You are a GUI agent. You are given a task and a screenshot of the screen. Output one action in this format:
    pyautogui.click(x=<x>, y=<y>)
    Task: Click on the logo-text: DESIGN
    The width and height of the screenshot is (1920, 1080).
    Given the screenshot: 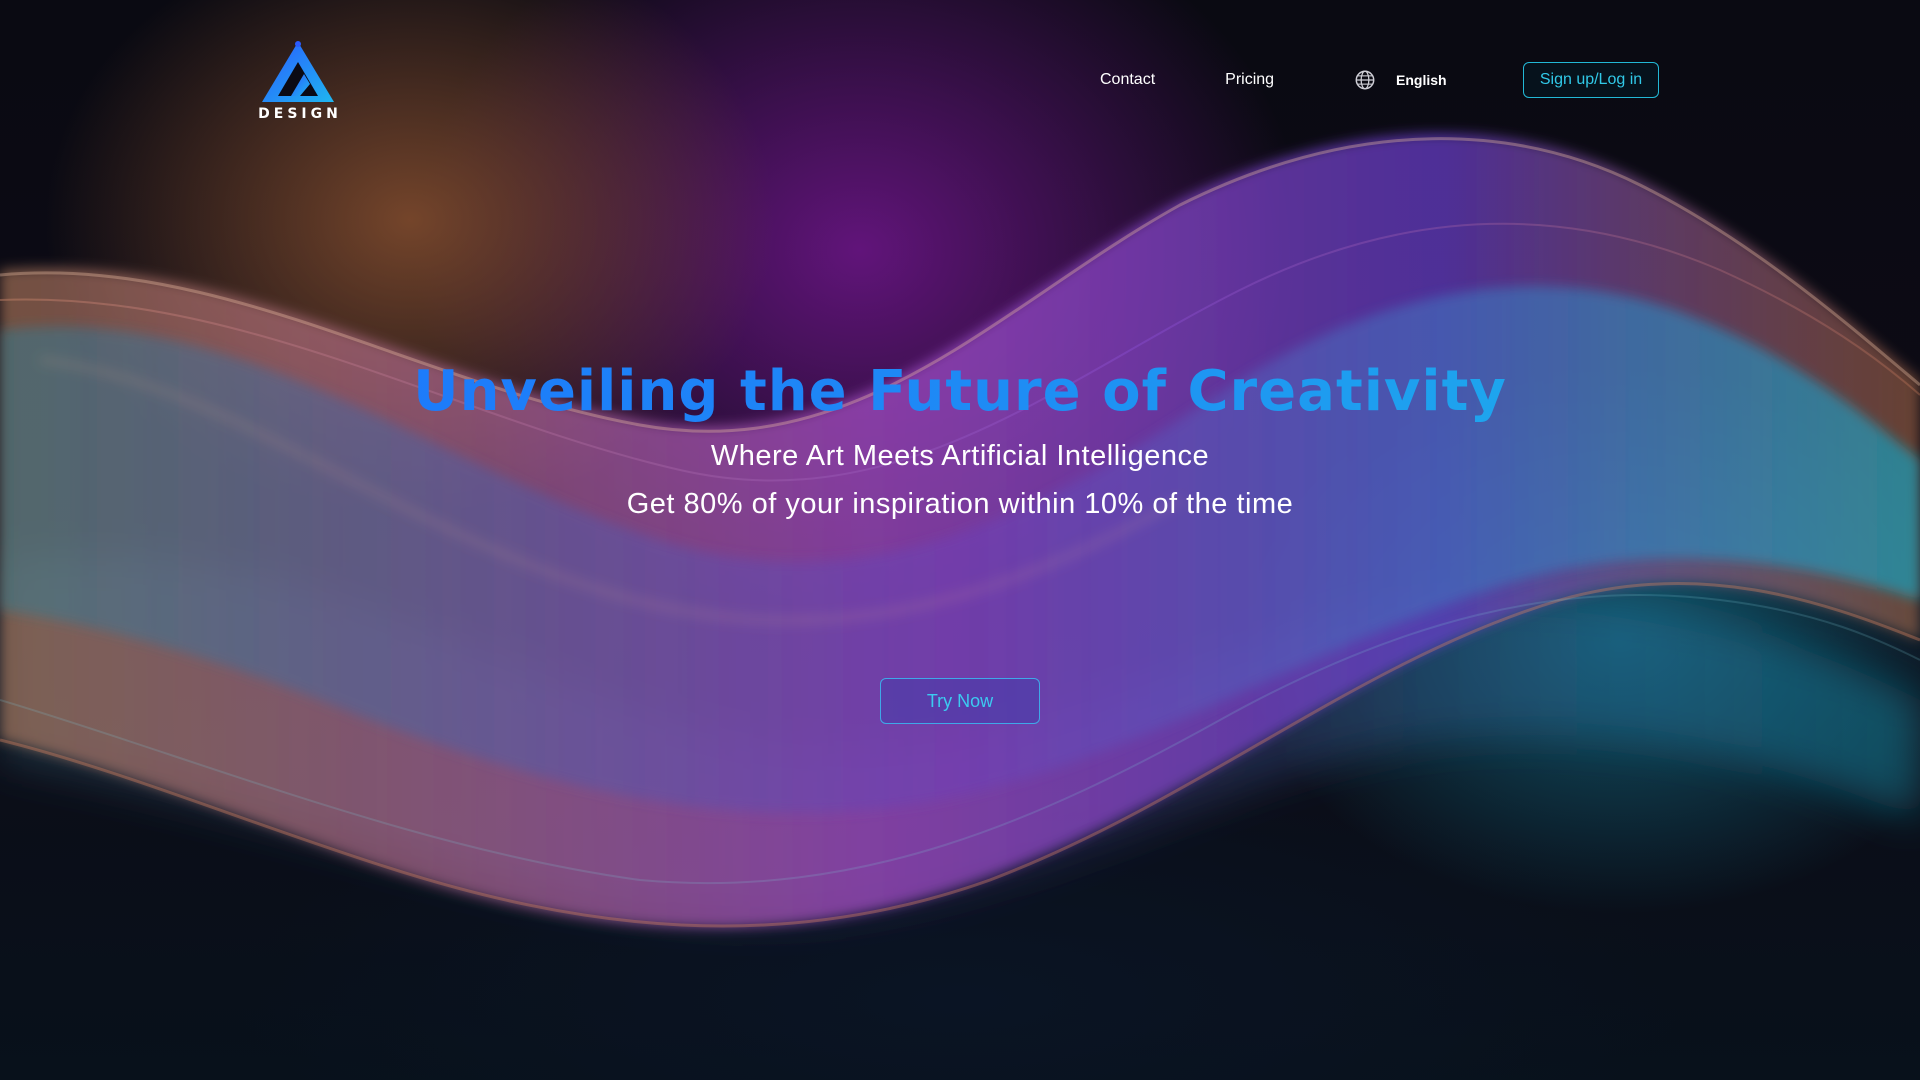 What is the action you would take?
    pyautogui.click(x=300, y=114)
    